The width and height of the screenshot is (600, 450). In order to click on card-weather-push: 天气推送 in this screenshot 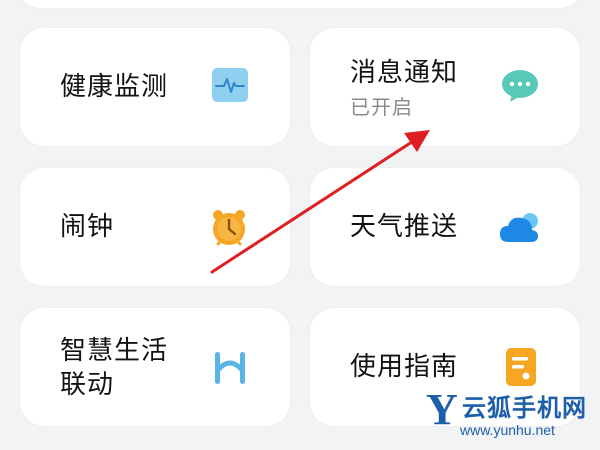, I will do `click(445, 227)`.